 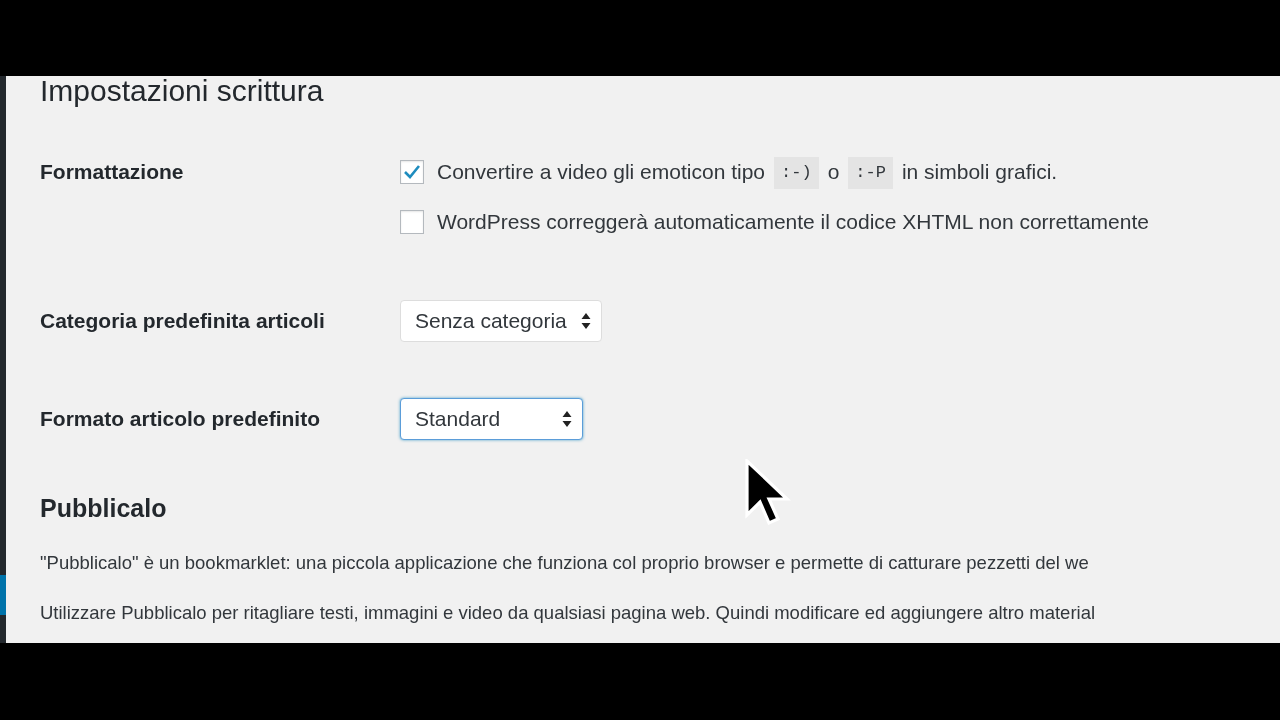 What do you see at coordinates (565, 563) in the screenshot?
I see `paragraph: "Pubblicalo" è un bookmarklet: una piccola applicazione che funziona col proprio browser e permette di catturare pezzetti del we` at bounding box center [565, 563].